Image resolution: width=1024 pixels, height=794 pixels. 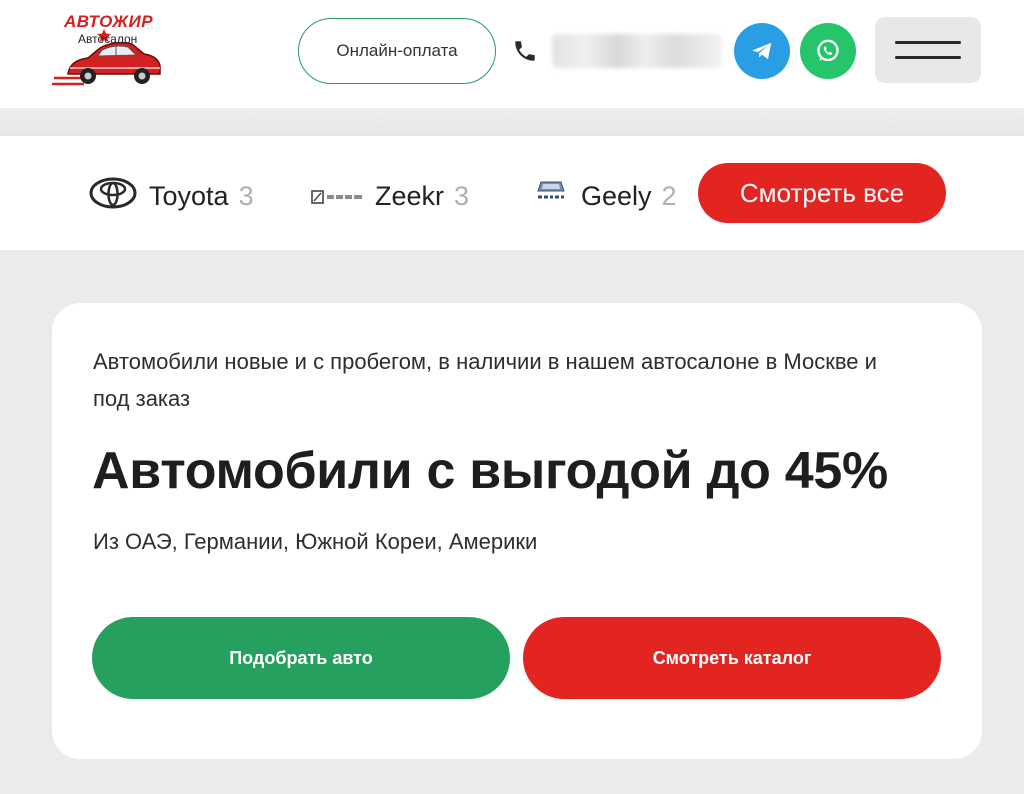 What do you see at coordinates (301, 658) in the screenshot?
I see `pick-car-button: Подобрать авто` at bounding box center [301, 658].